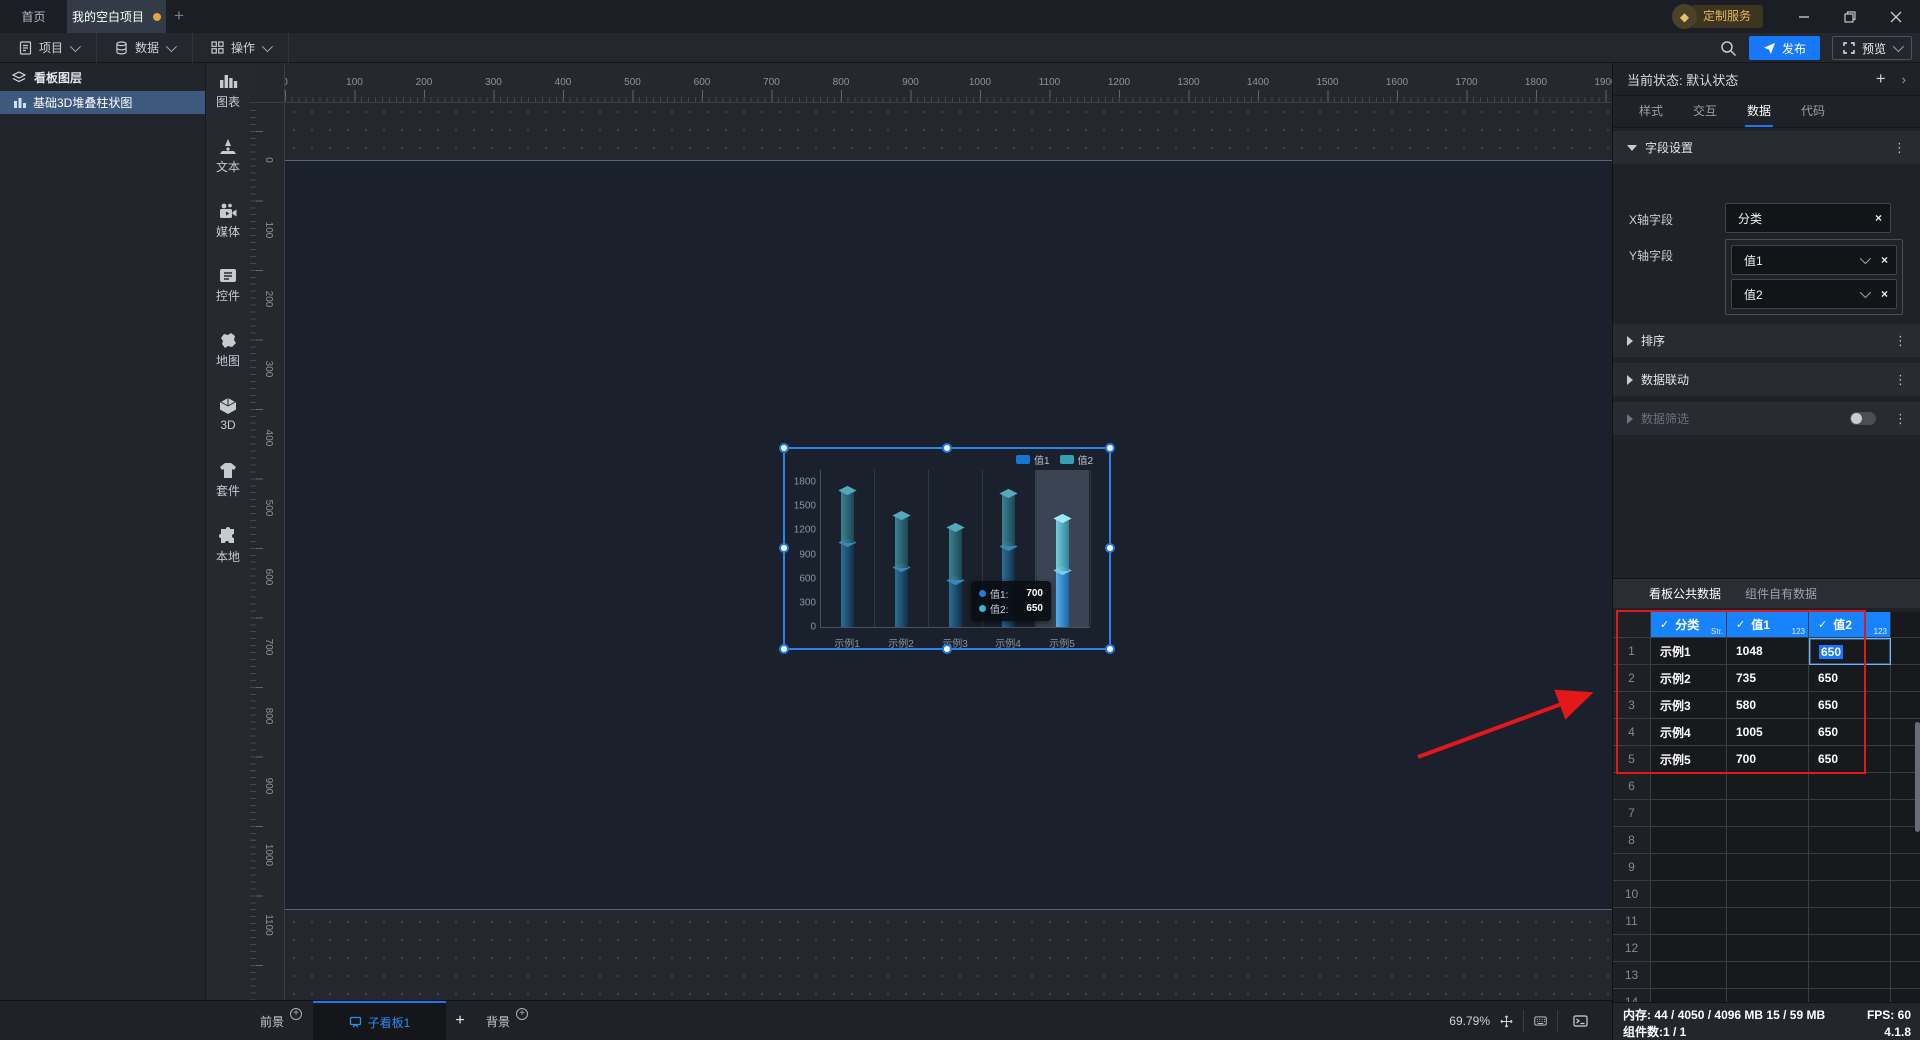 This screenshot has height=1040, width=1920. I want to click on resize-handle-ne, so click(1110, 448).